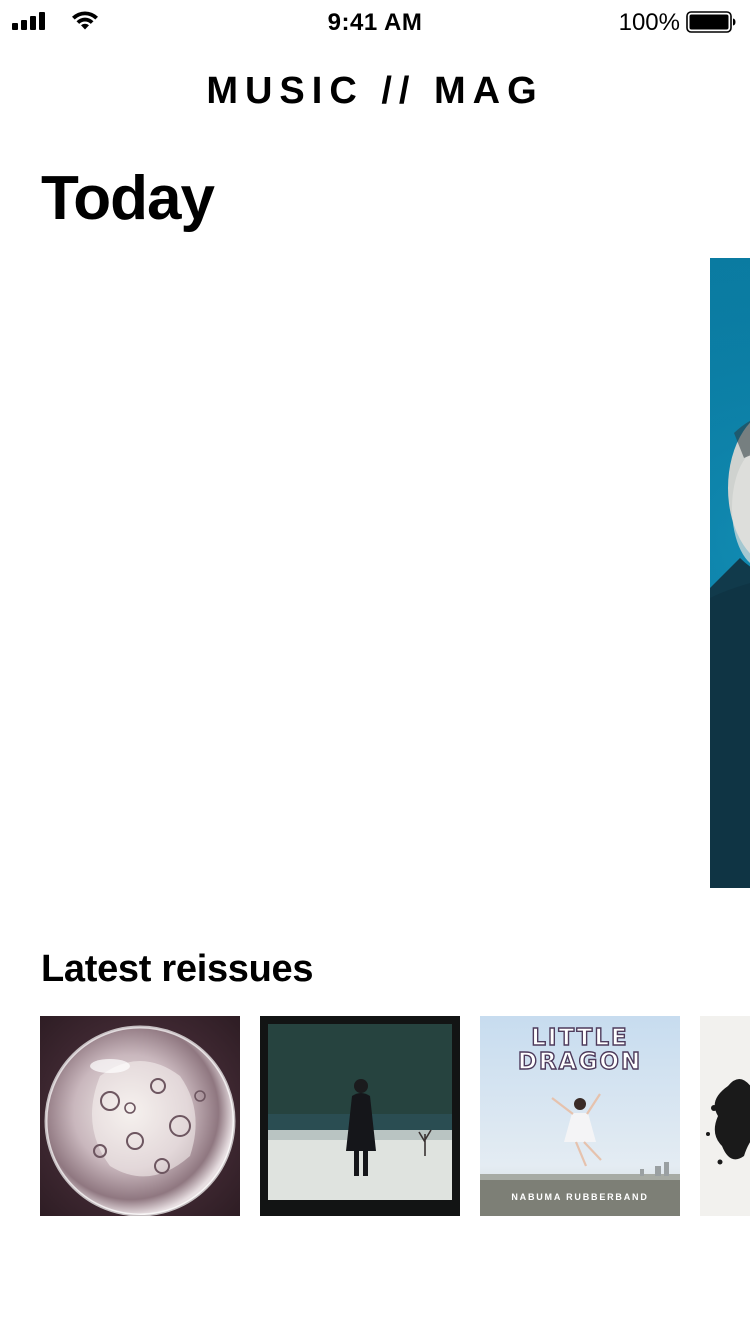 The image size is (750, 1334). I want to click on page-title: Today, so click(128, 198).